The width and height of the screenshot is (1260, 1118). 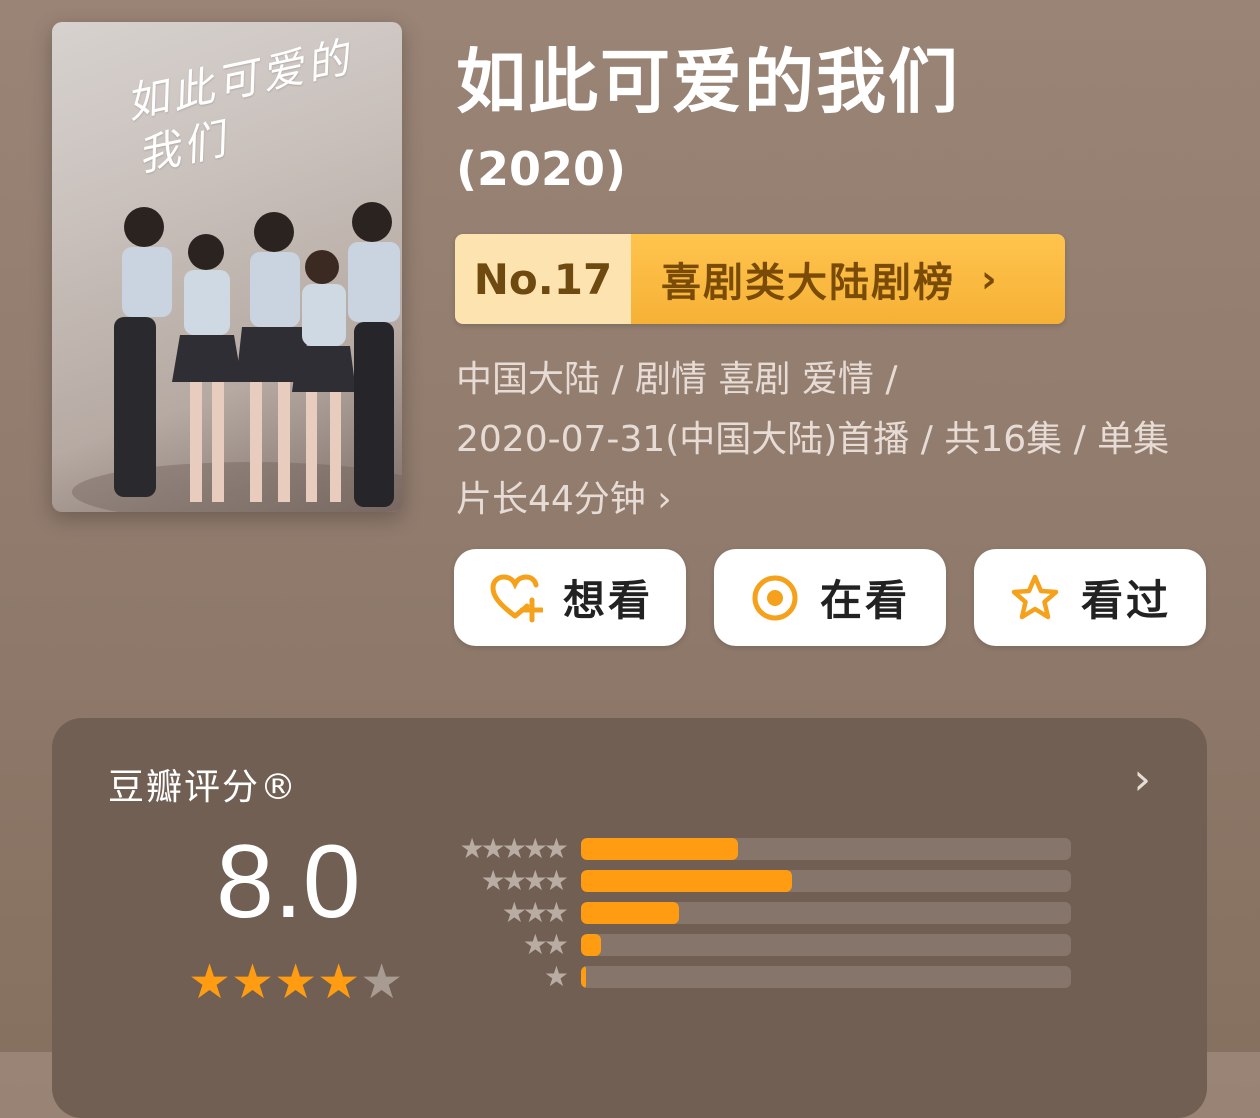 I want to click on watching-button: 在看, so click(x=830, y=597).